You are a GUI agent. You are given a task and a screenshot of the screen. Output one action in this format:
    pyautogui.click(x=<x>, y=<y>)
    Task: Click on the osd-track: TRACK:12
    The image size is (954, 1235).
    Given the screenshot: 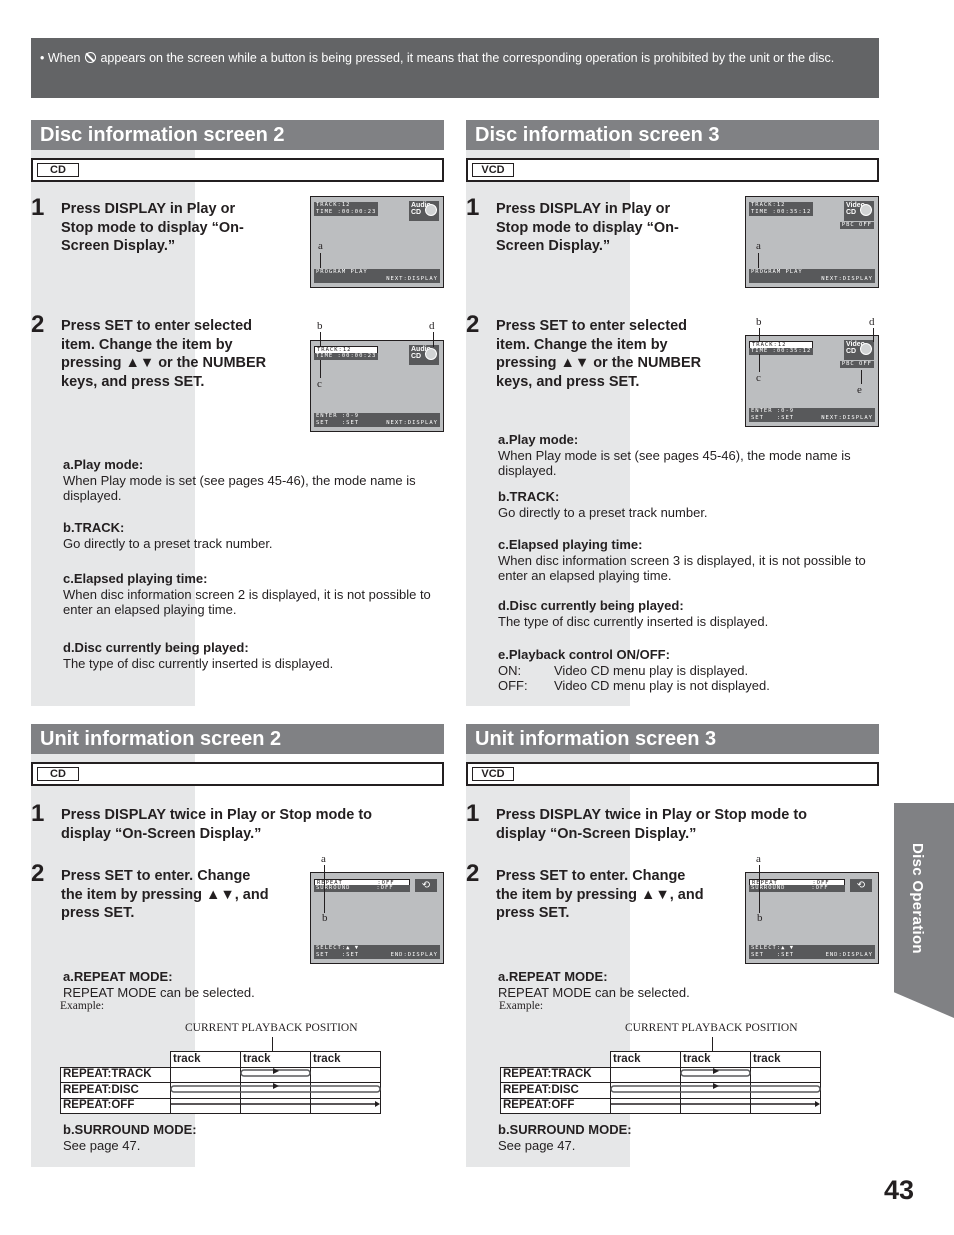 What is the action you would take?
    pyautogui.click(x=768, y=205)
    